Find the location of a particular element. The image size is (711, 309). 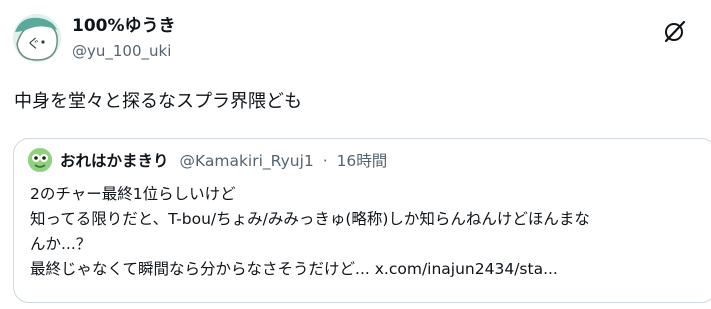

quoted-author-handle: @Kamakiri_Ryuj1 is located at coordinates (246, 161).